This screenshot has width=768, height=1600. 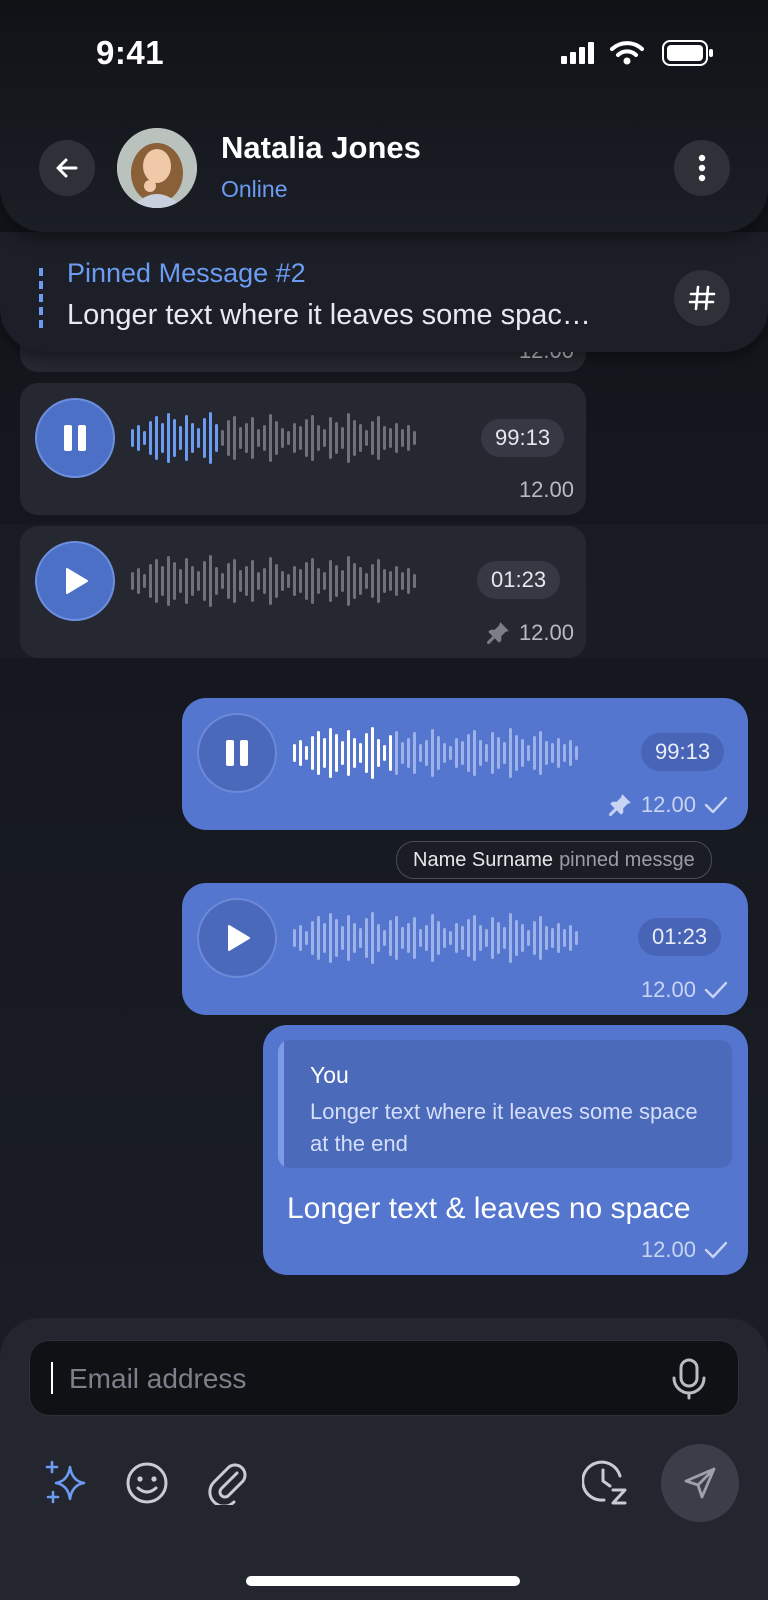 I want to click on message-outgoing-voice: 01:23 12.00, so click(x=465, y=949).